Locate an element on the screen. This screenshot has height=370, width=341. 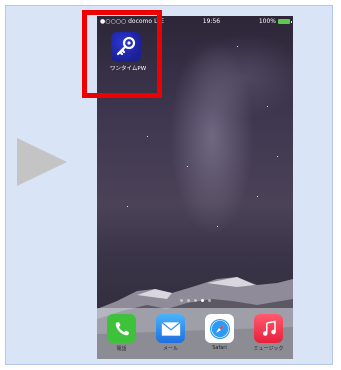
dock-app-mail: メール is located at coordinates (171, 333).